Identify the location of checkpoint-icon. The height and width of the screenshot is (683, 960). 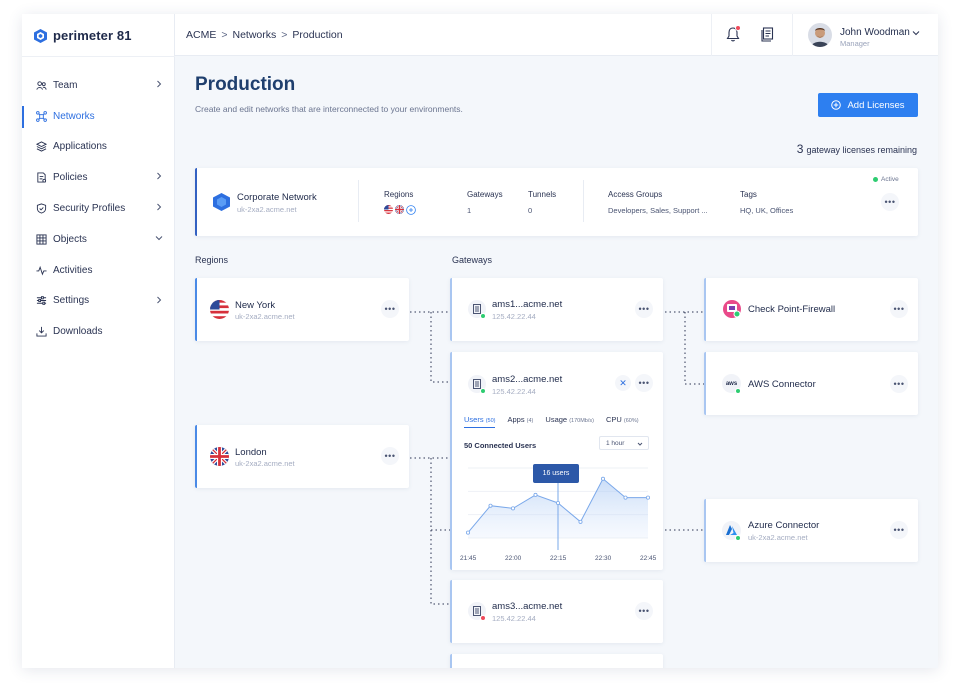
(732, 309).